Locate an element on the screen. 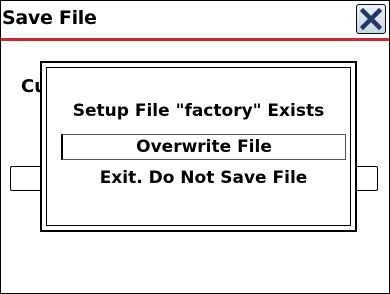  close-x-icon is located at coordinates (371, 19).